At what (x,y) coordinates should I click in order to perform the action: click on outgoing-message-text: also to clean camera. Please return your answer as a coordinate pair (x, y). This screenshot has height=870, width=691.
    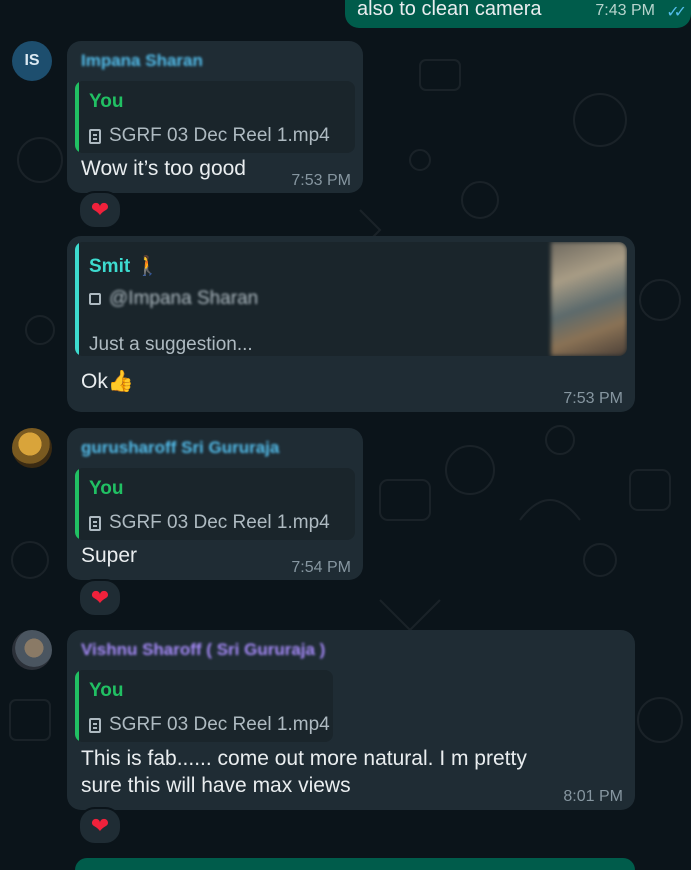
    Looking at the image, I should click on (449, 10).